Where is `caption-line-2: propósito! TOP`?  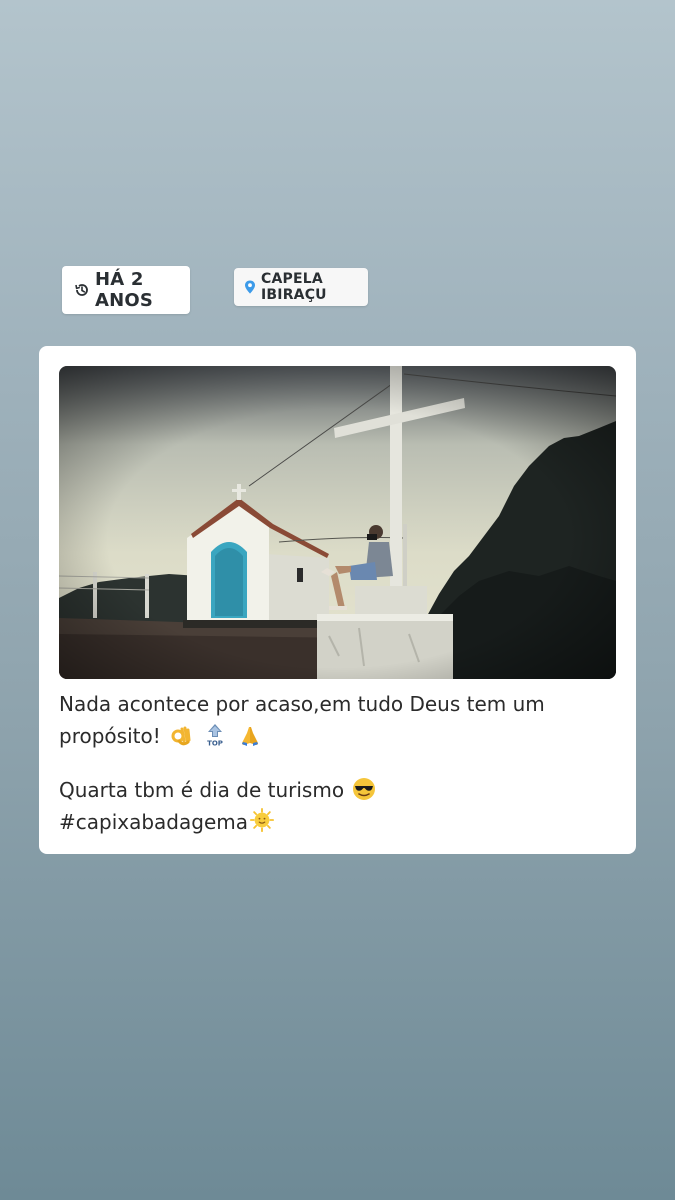 caption-line-2: propósito! TOP is located at coordinates (337, 736).